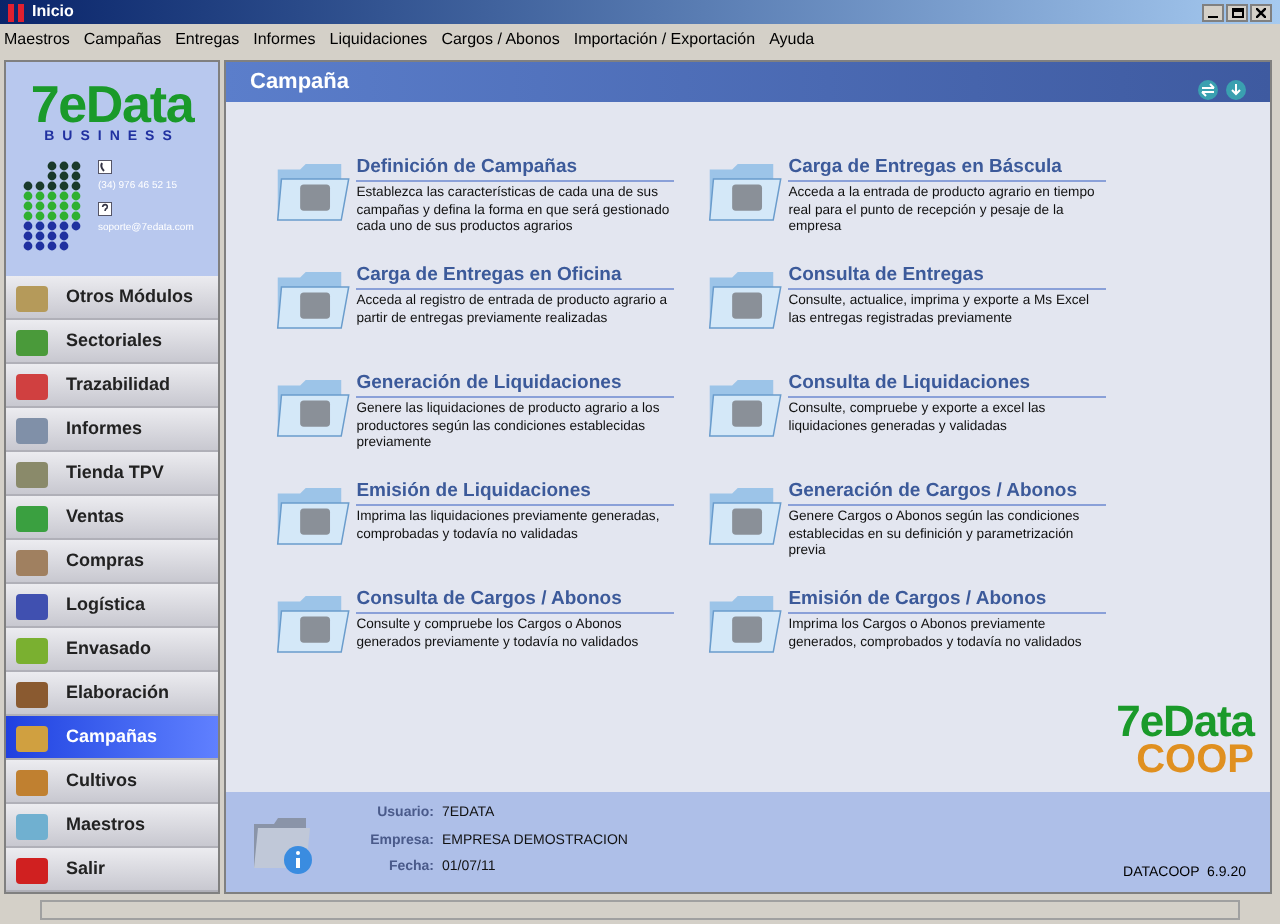  I want to click on menu-item: Maestros, so click(37, 39).